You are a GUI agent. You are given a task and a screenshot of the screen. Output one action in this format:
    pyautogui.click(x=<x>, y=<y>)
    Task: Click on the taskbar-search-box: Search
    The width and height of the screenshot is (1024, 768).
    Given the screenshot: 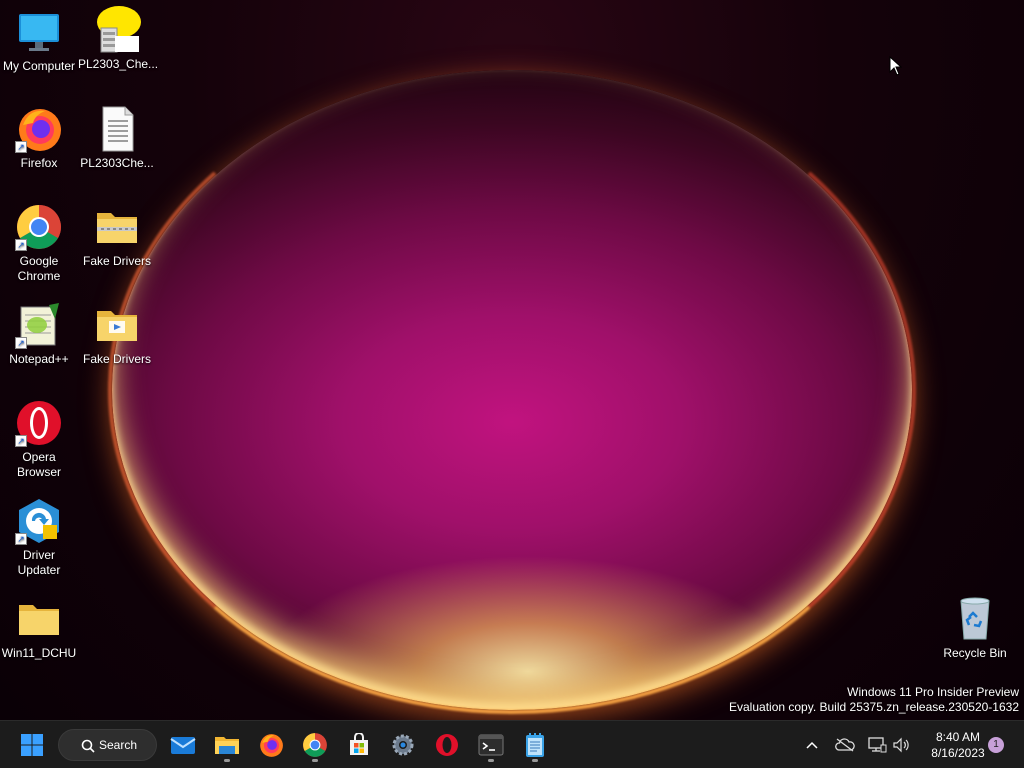 What is the action you would take?
    pyautogui.click(x=107, y=745)
    